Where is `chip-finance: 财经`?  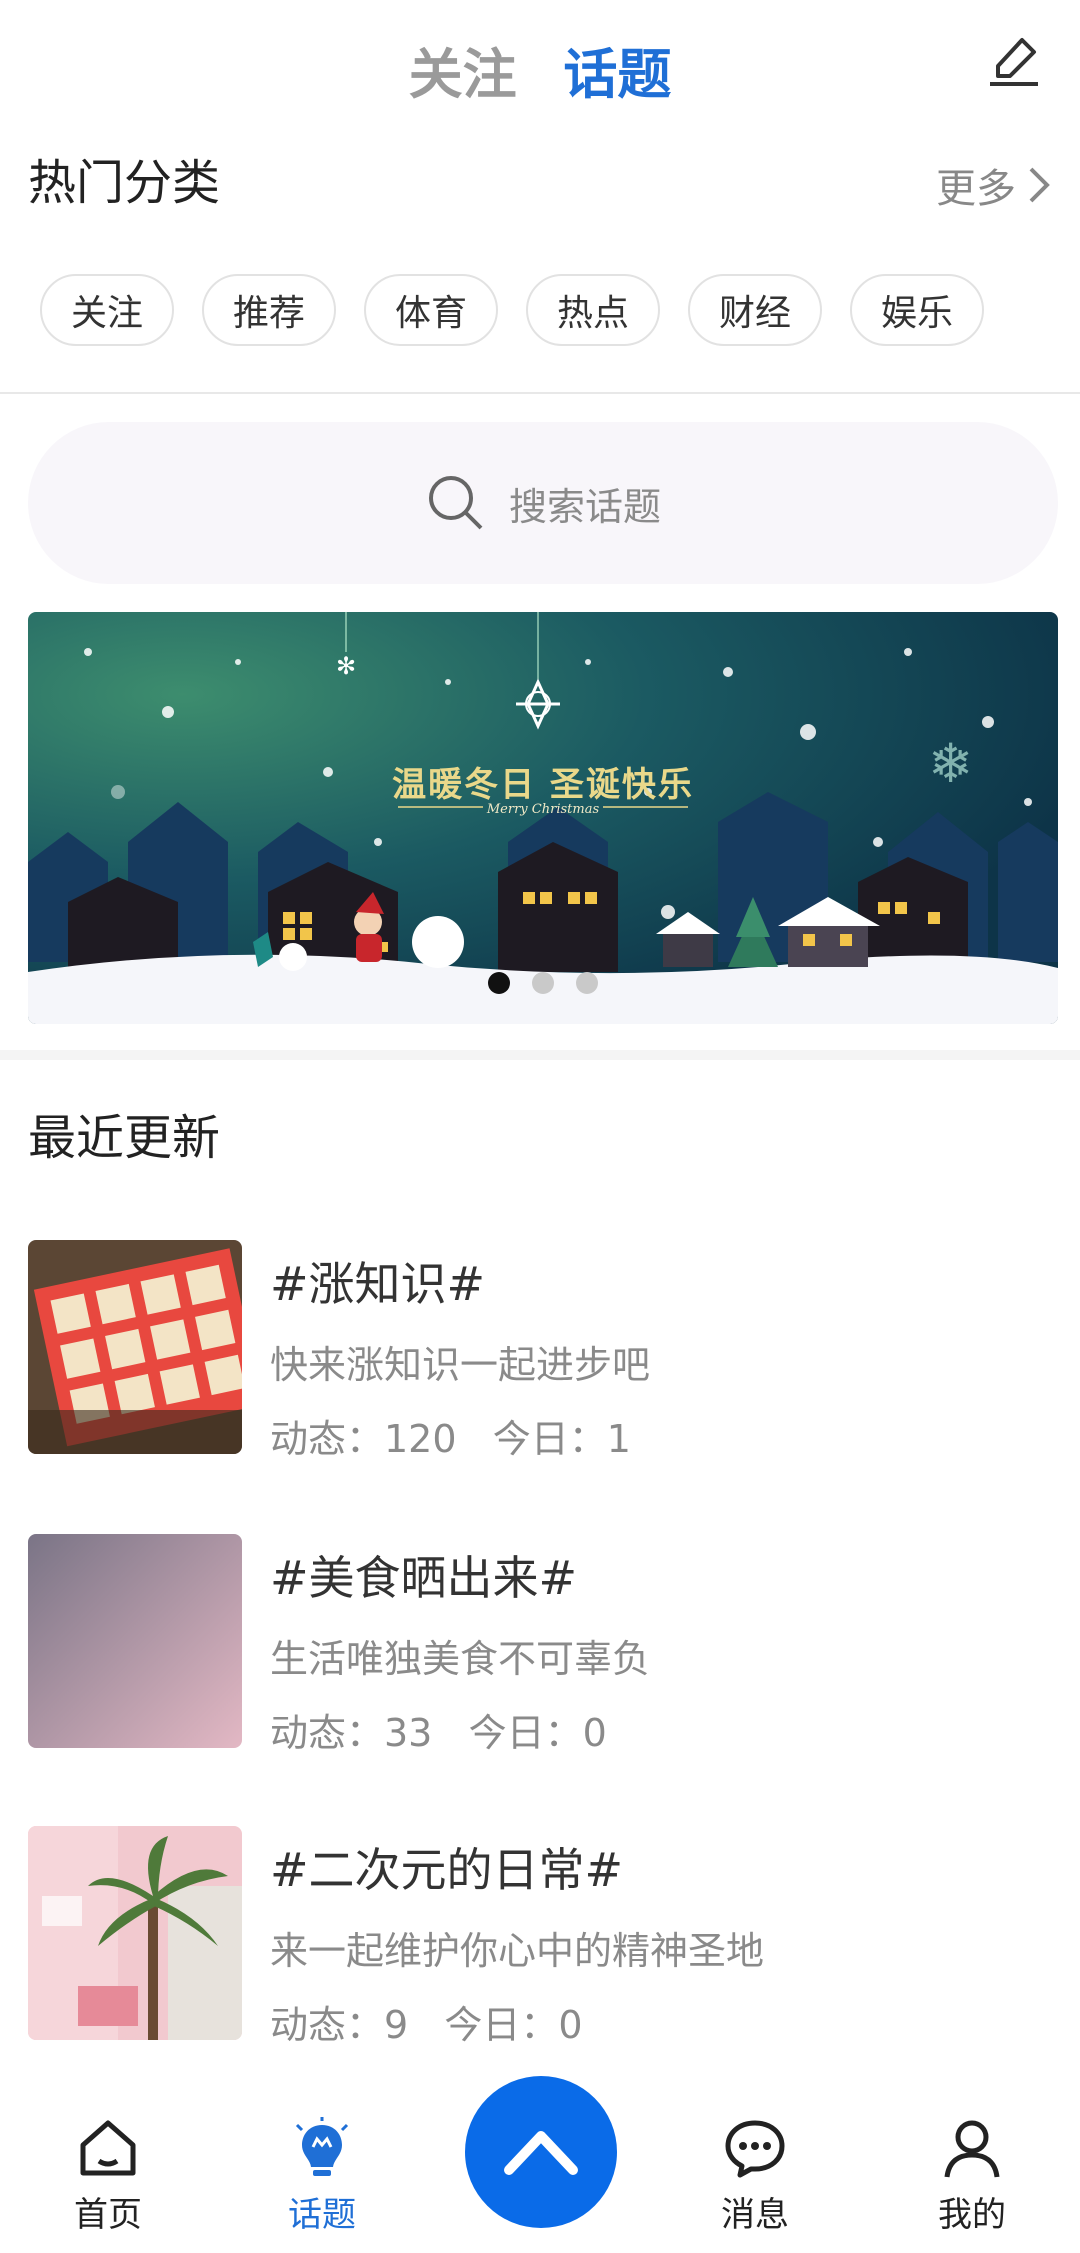 chip-finance: 财经 is located at coordinates (755, 310).